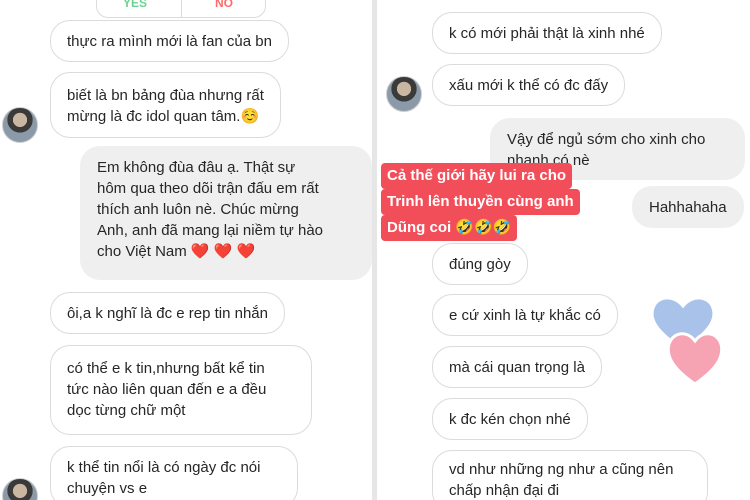 The width and height of the screenshot is (750, 500). What do you see at coordinates (529, 85) in the screenshot?
I see `message-bubble: xấu mới k thể có đc đấy` at bounding box center [529, 85].